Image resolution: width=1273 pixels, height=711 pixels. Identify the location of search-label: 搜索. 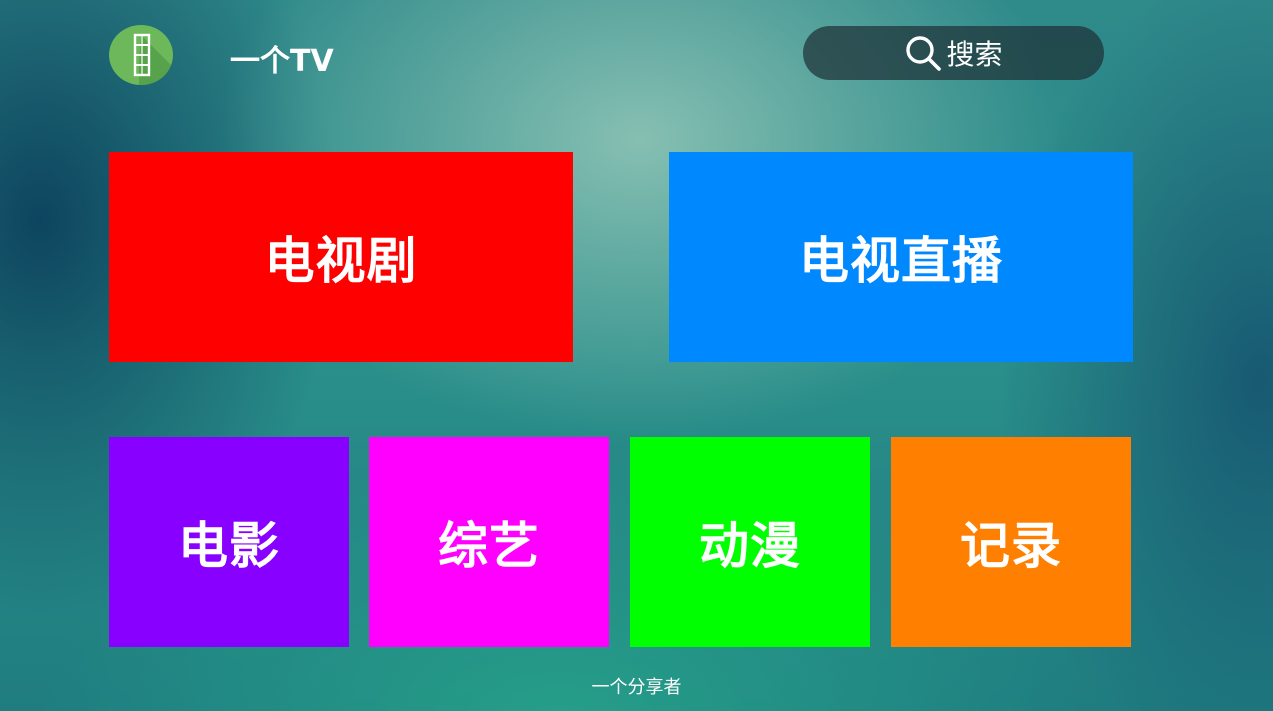
(974, 54).